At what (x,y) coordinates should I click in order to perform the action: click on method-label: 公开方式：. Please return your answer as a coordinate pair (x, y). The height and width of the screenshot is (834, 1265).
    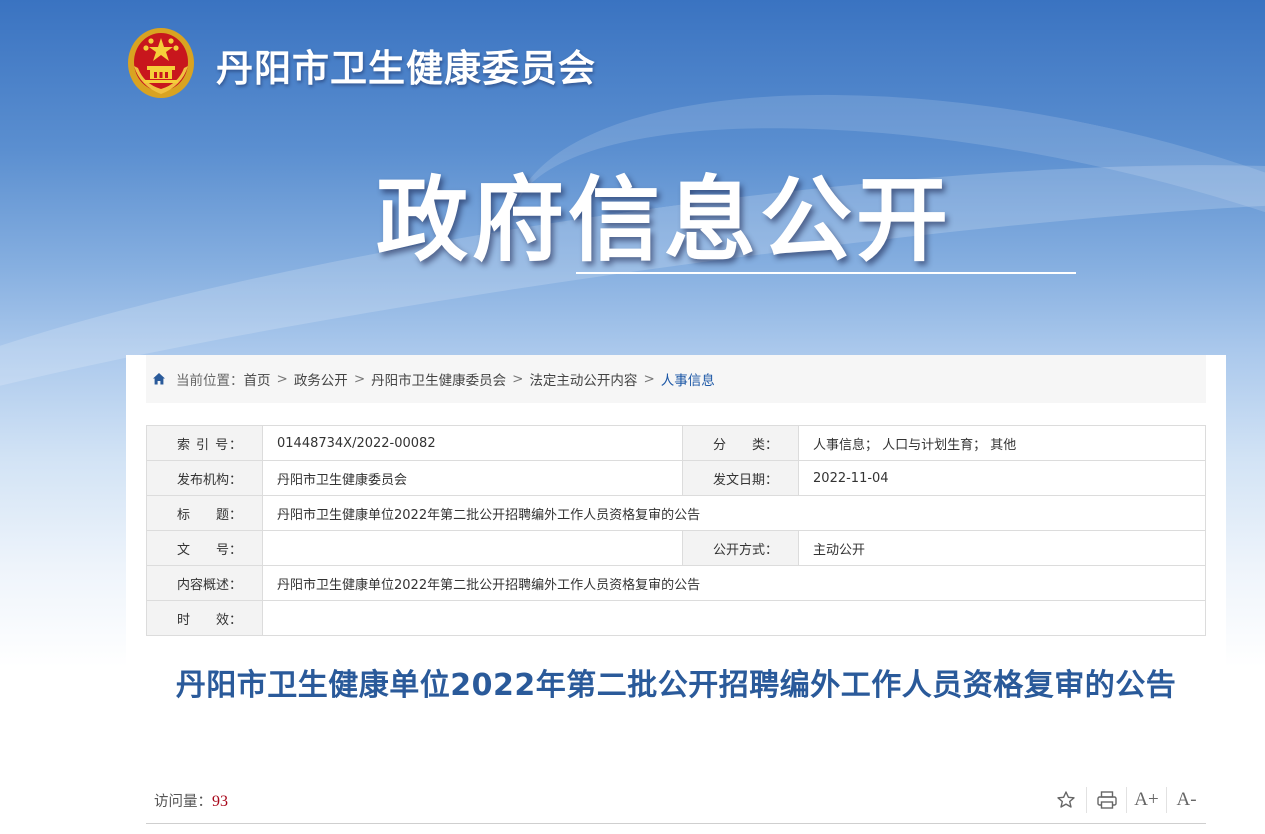
    Looking at the image, I should click on (741, 548).